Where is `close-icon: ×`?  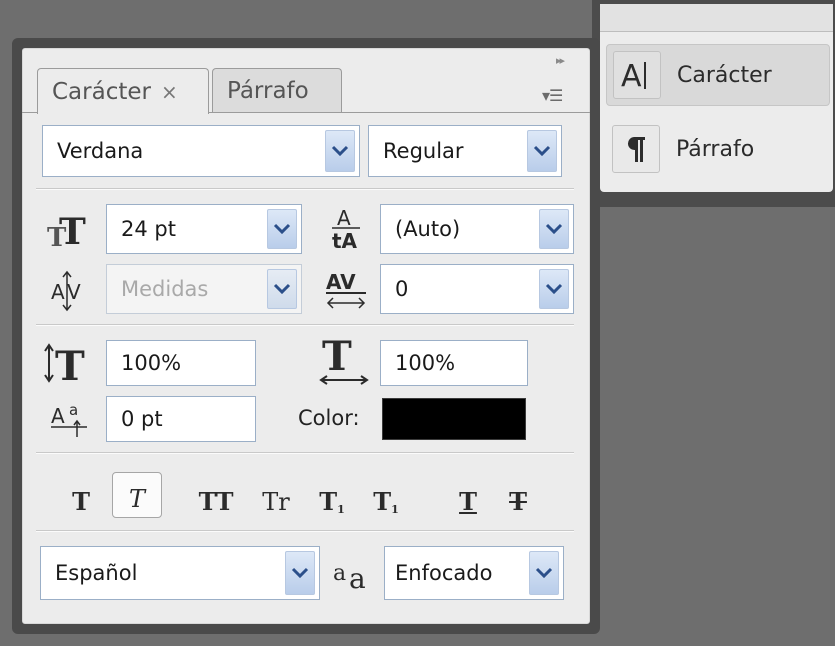
close-icon: × is located at coordinates (169, 92).